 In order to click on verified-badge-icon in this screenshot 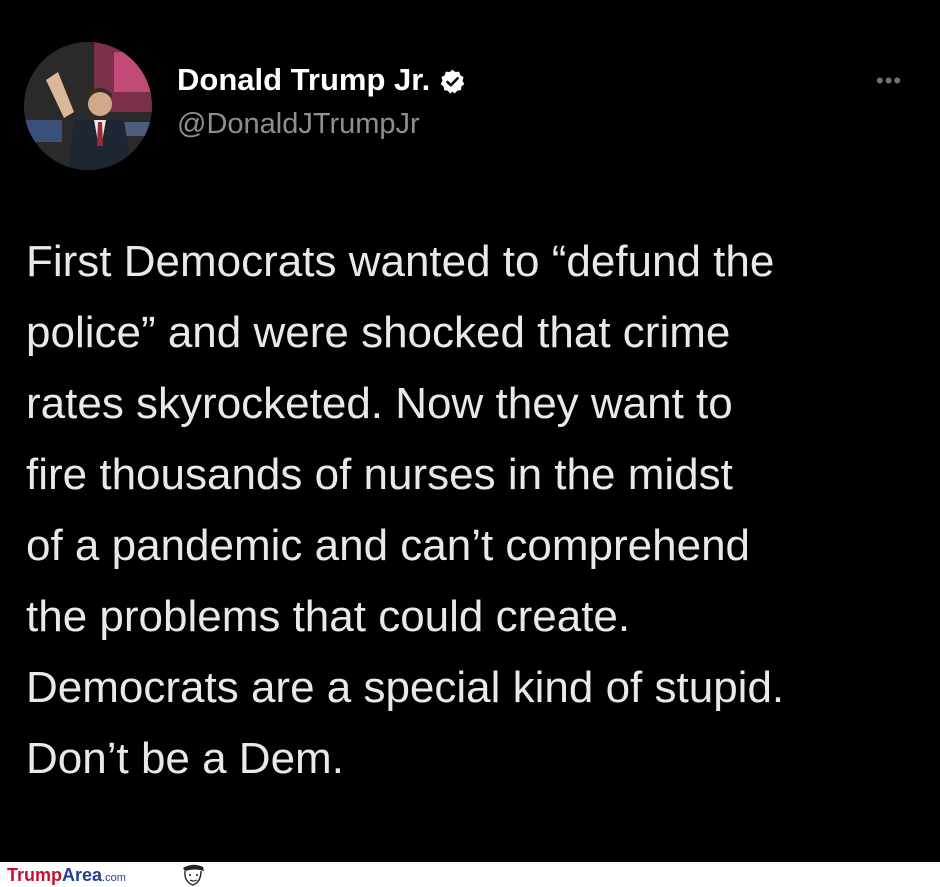, I will do `click(452, 80)`.